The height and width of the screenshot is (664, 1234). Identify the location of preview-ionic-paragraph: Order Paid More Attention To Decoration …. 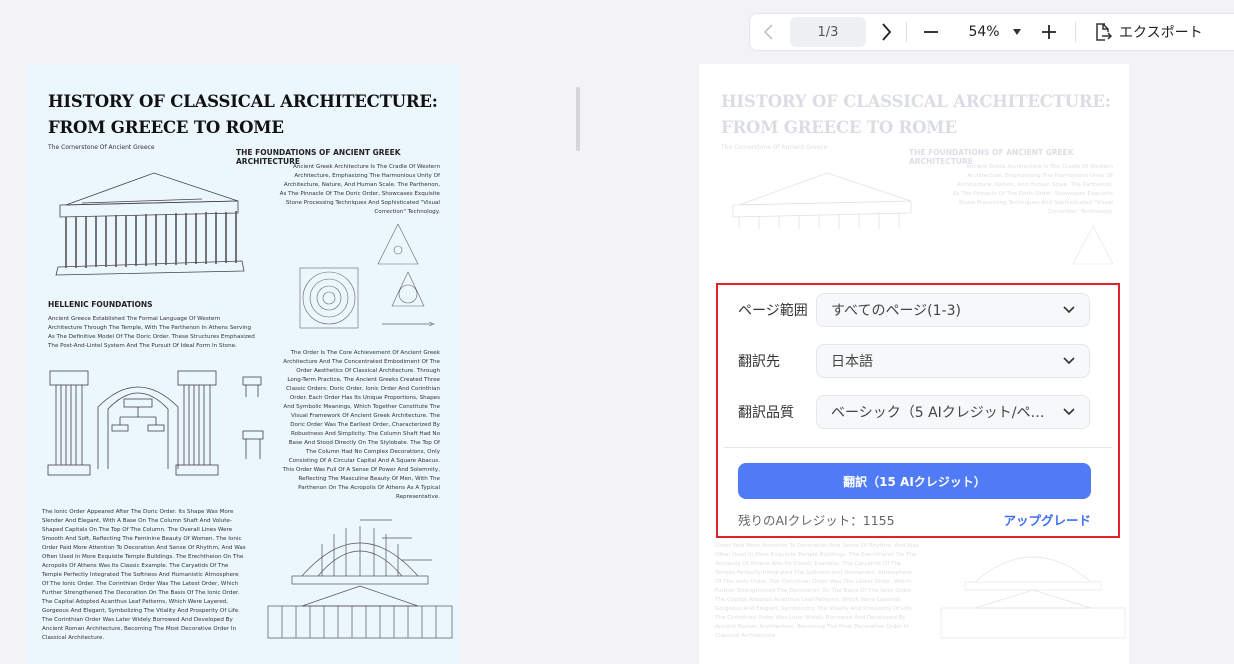
(817, 591).